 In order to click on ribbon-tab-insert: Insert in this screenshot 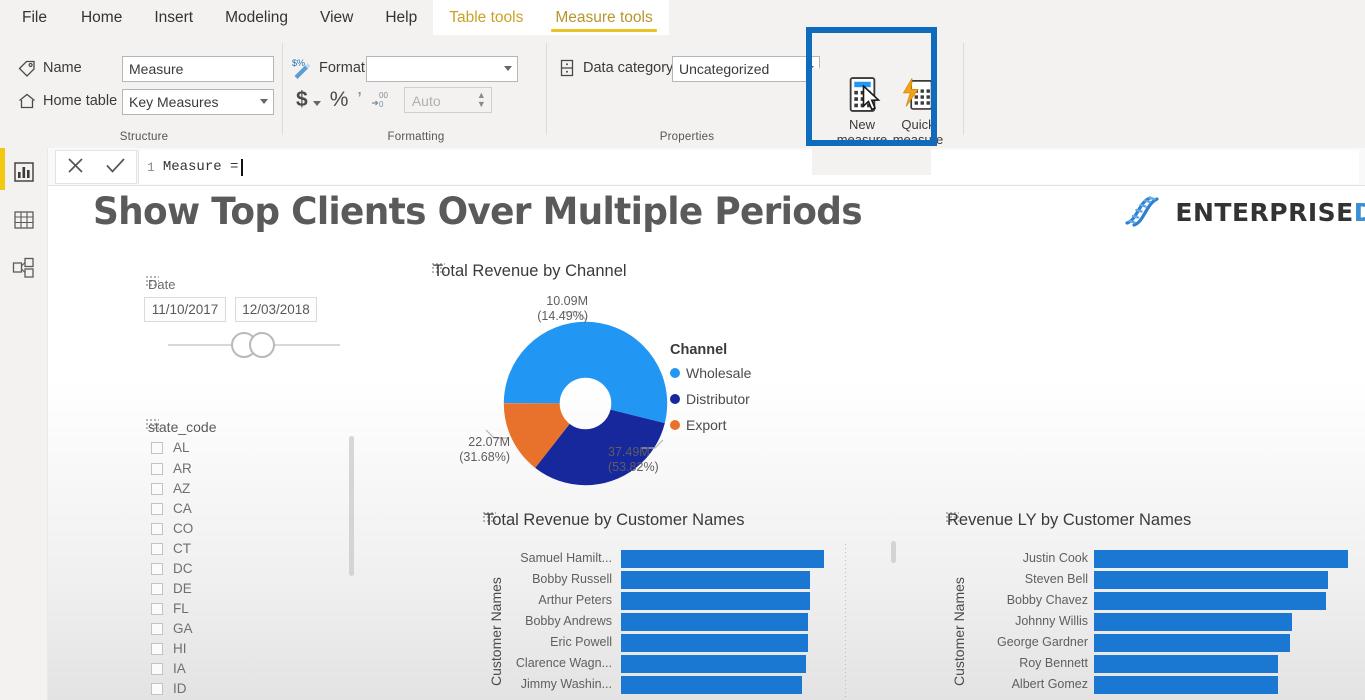, I will do `click(173, 17)`.